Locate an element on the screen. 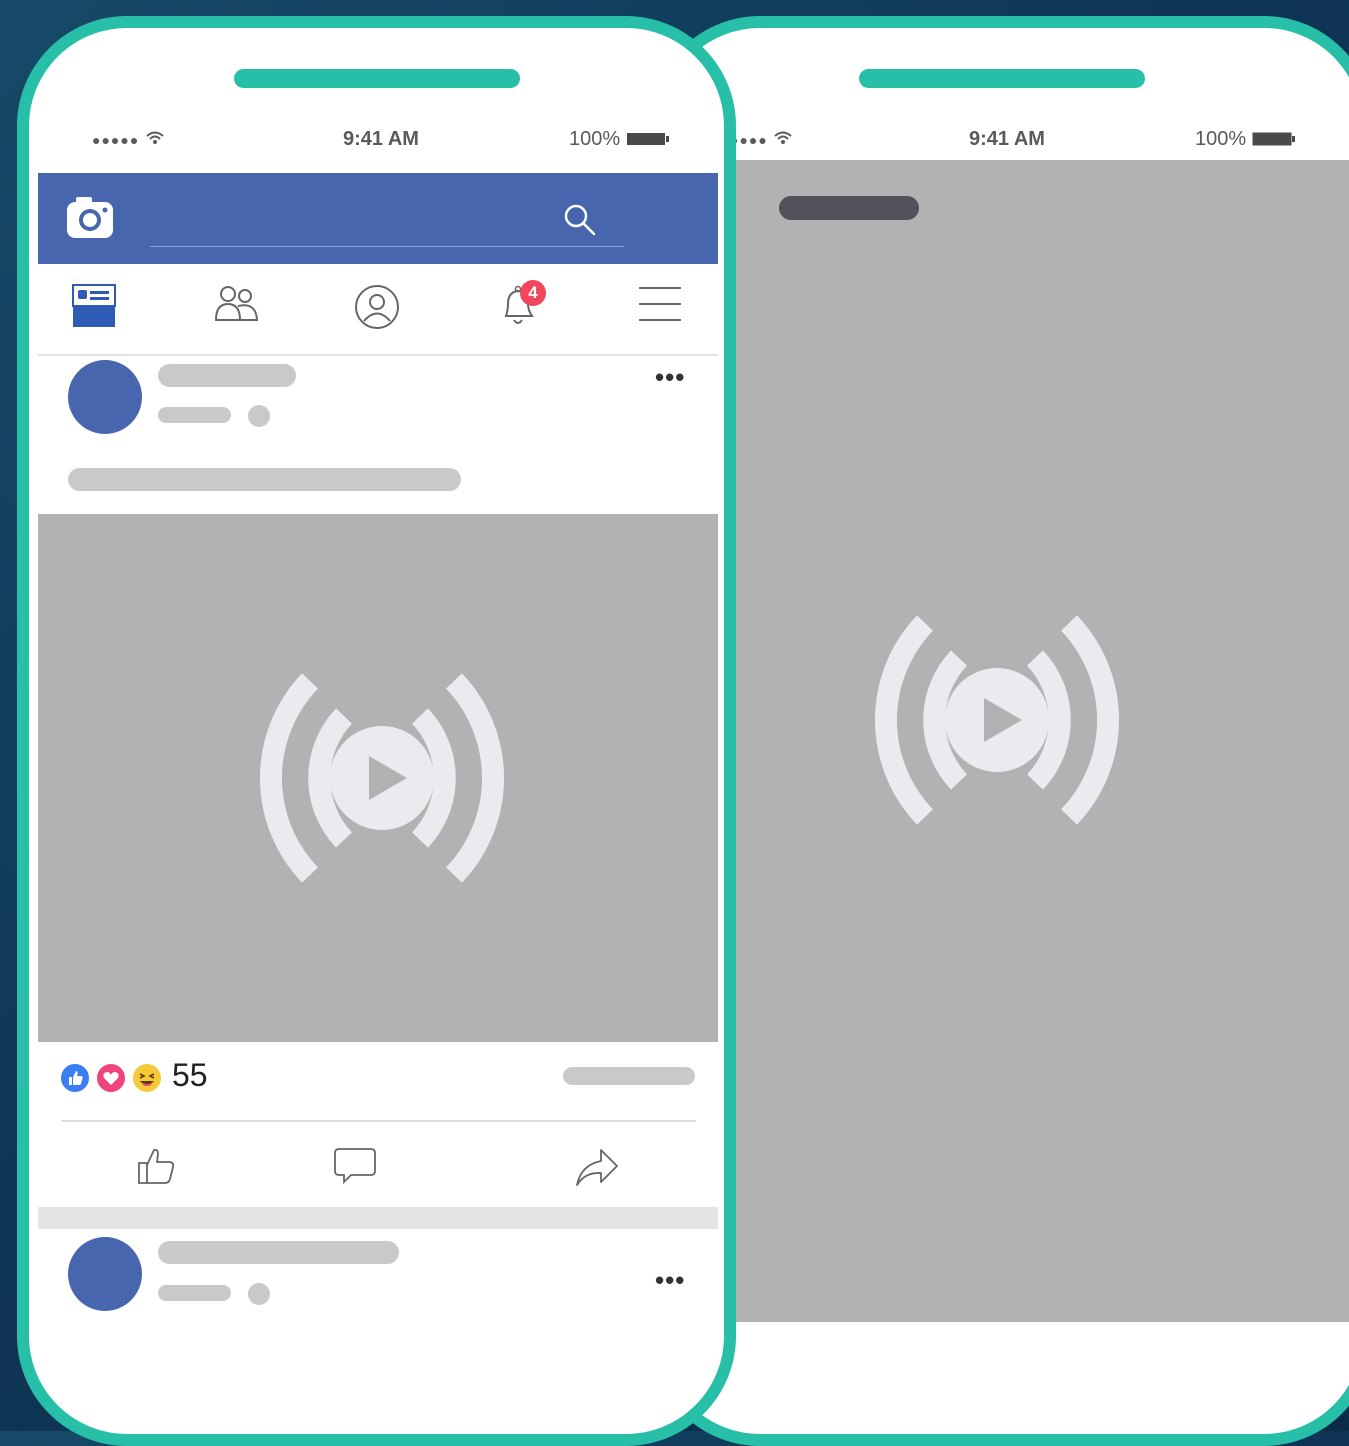  search-icon is located at coordinates (580, 220).